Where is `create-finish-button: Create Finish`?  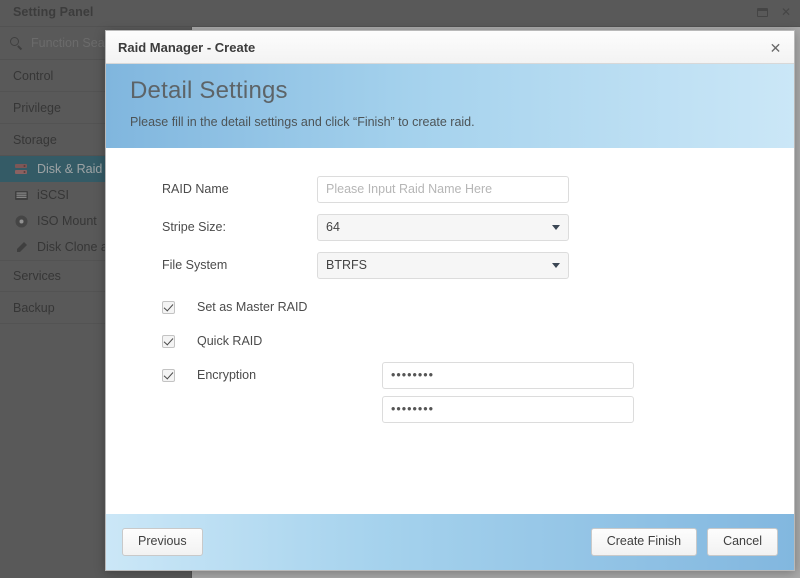 create-finish-button: Create Finish is located at coordinates (644, 542).